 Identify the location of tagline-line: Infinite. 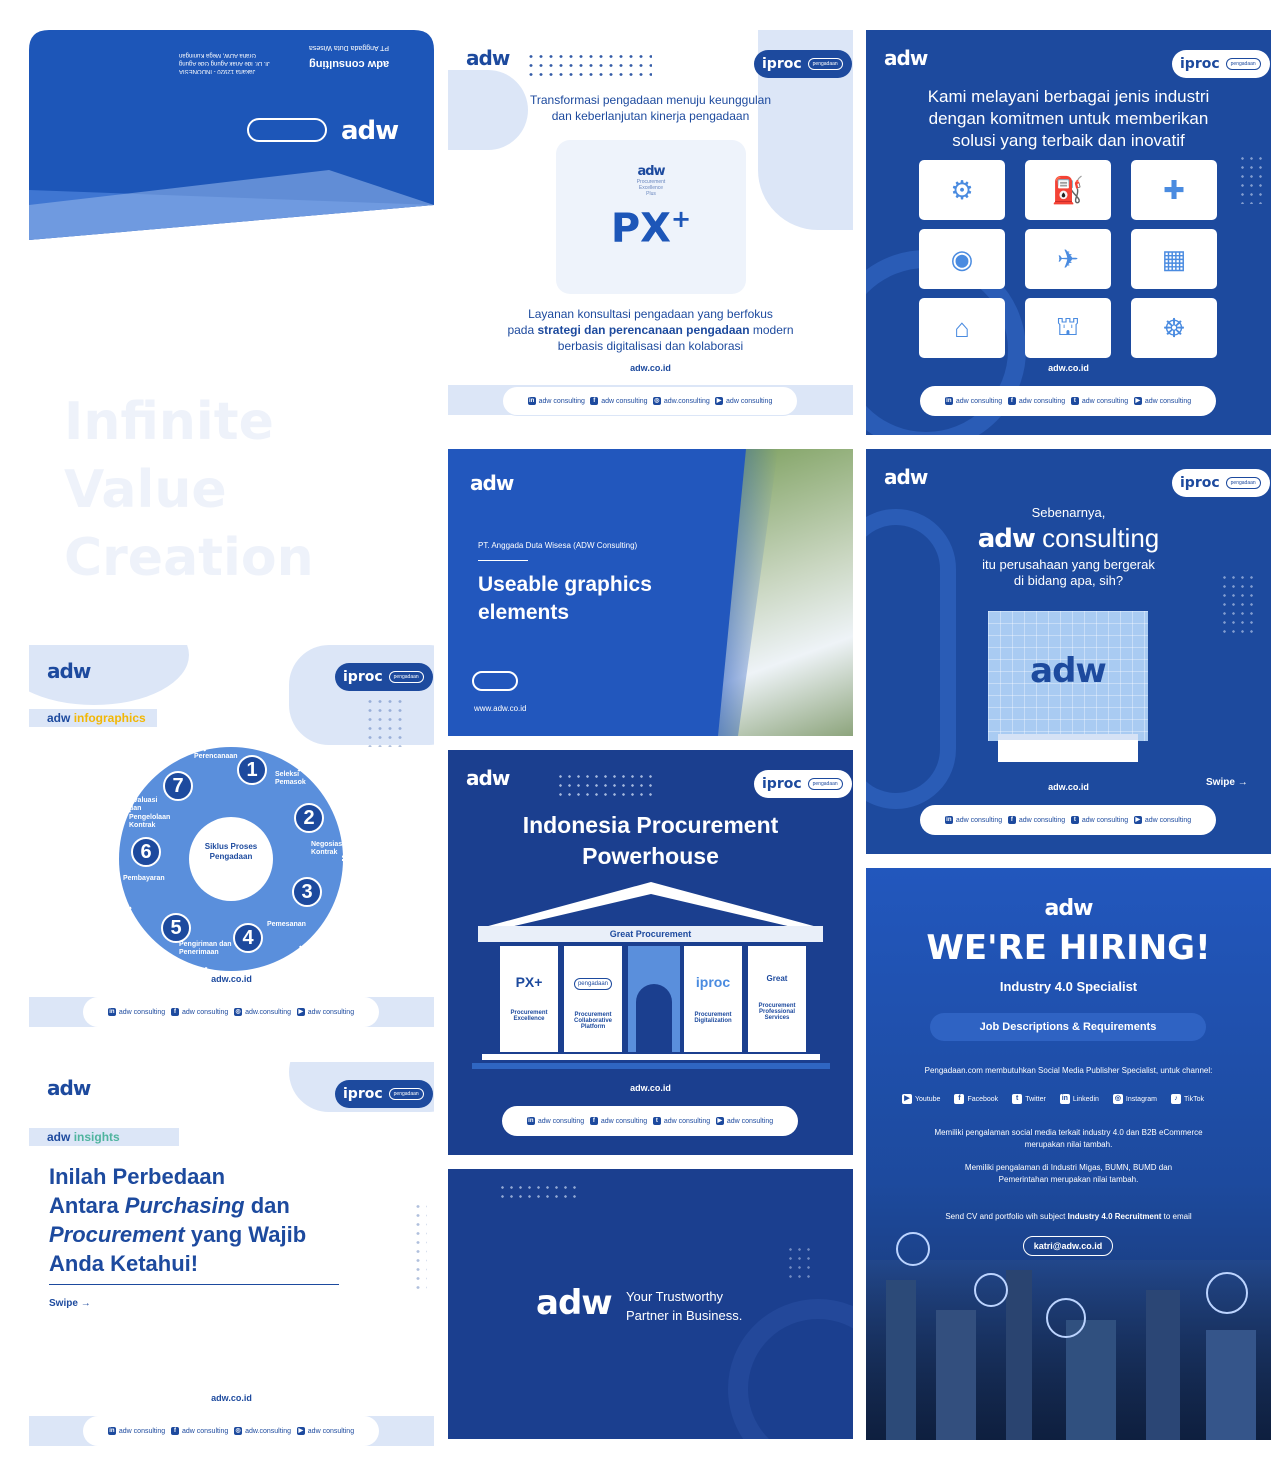
(169, 422).